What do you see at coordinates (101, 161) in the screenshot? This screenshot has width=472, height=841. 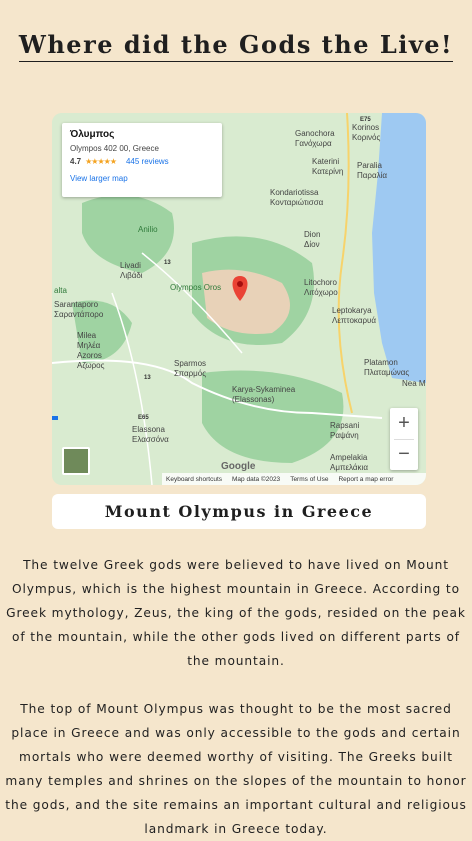 I see `star-rating-icon: ★★★★★` at bounding box center [101, 161].